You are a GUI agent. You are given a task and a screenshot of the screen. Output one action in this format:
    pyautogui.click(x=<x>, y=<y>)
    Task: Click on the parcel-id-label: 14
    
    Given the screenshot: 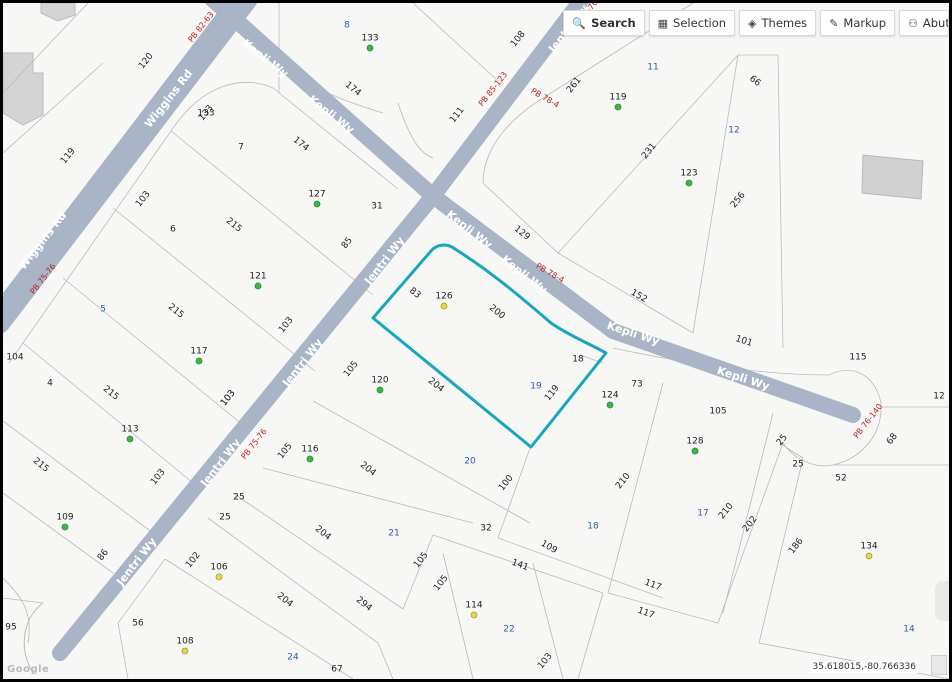 What is the action you would take?
    pyautogui.click(x=909, y=630)
    